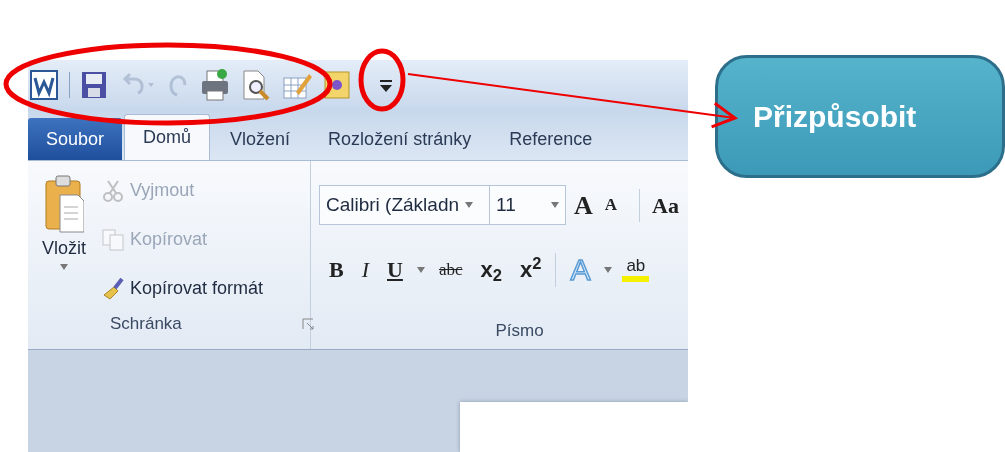  I want to click on printer-button, so click(215, 85).